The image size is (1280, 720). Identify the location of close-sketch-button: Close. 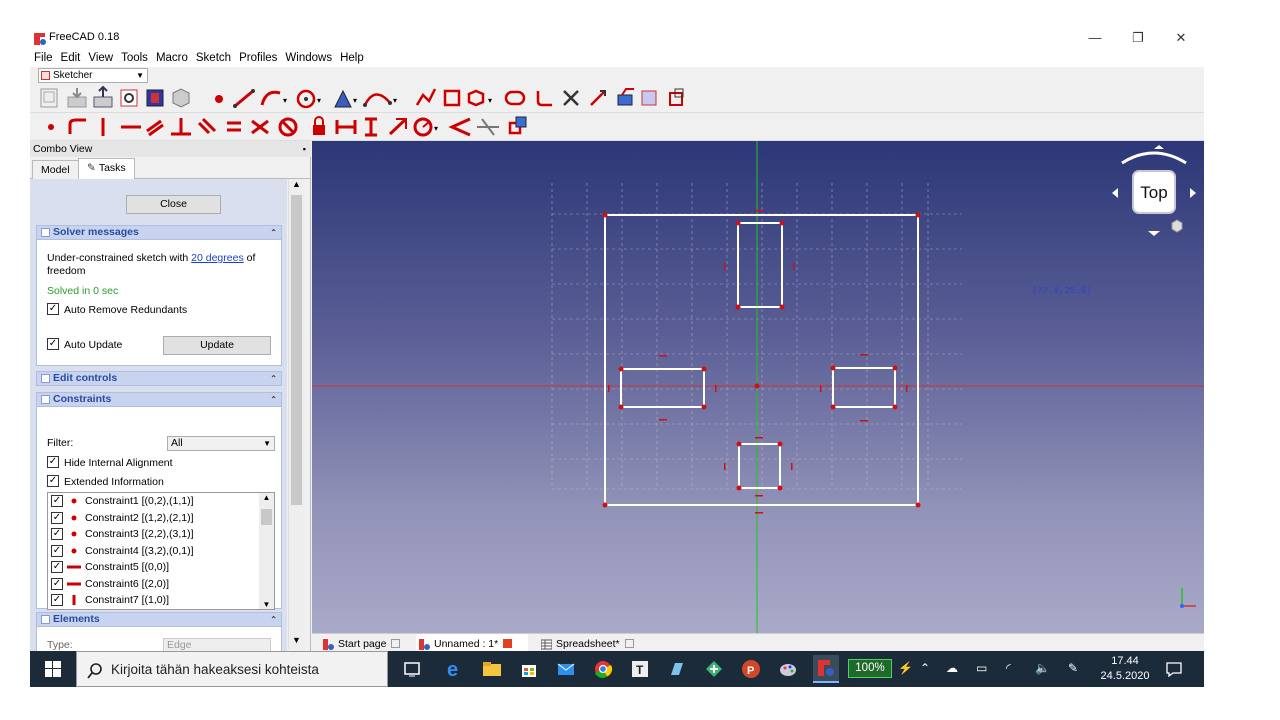
(173, 204).